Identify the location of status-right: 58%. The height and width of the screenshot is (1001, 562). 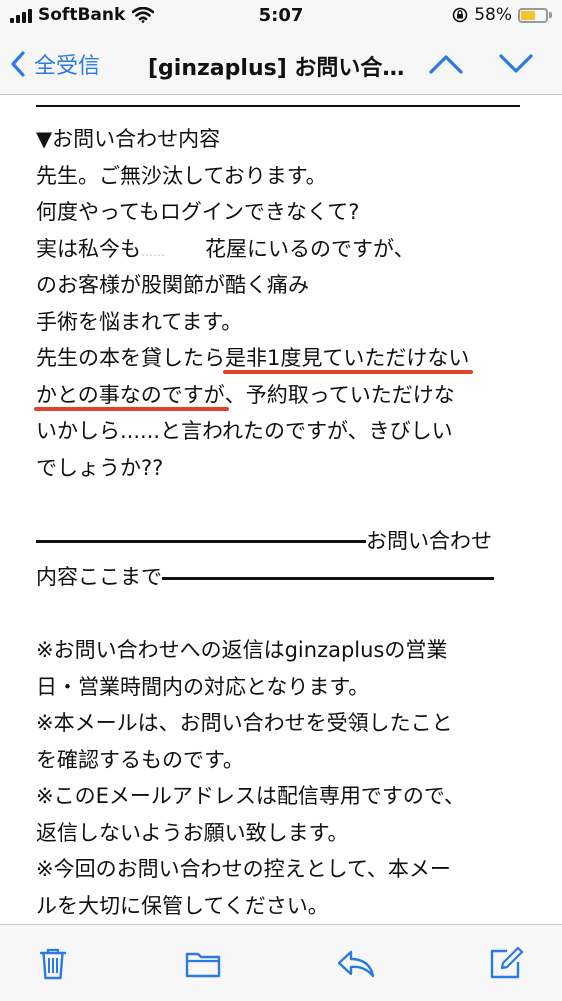
(502, 15).